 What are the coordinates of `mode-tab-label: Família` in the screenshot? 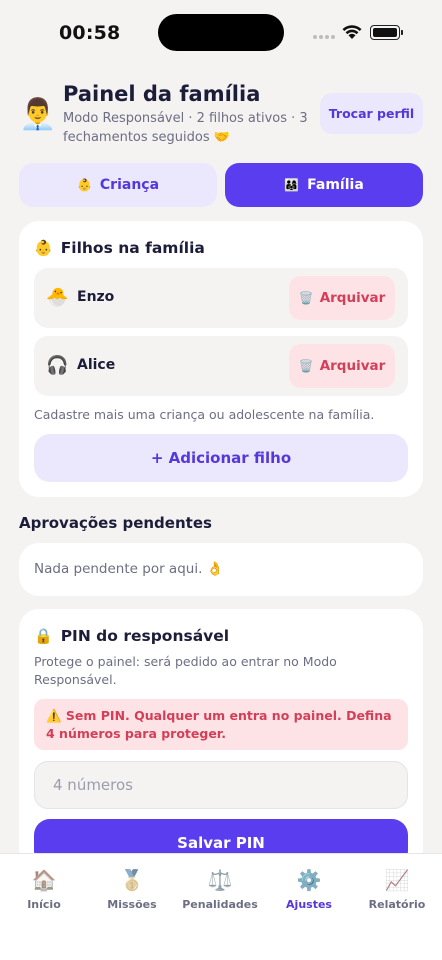 It's located at (335, 185).